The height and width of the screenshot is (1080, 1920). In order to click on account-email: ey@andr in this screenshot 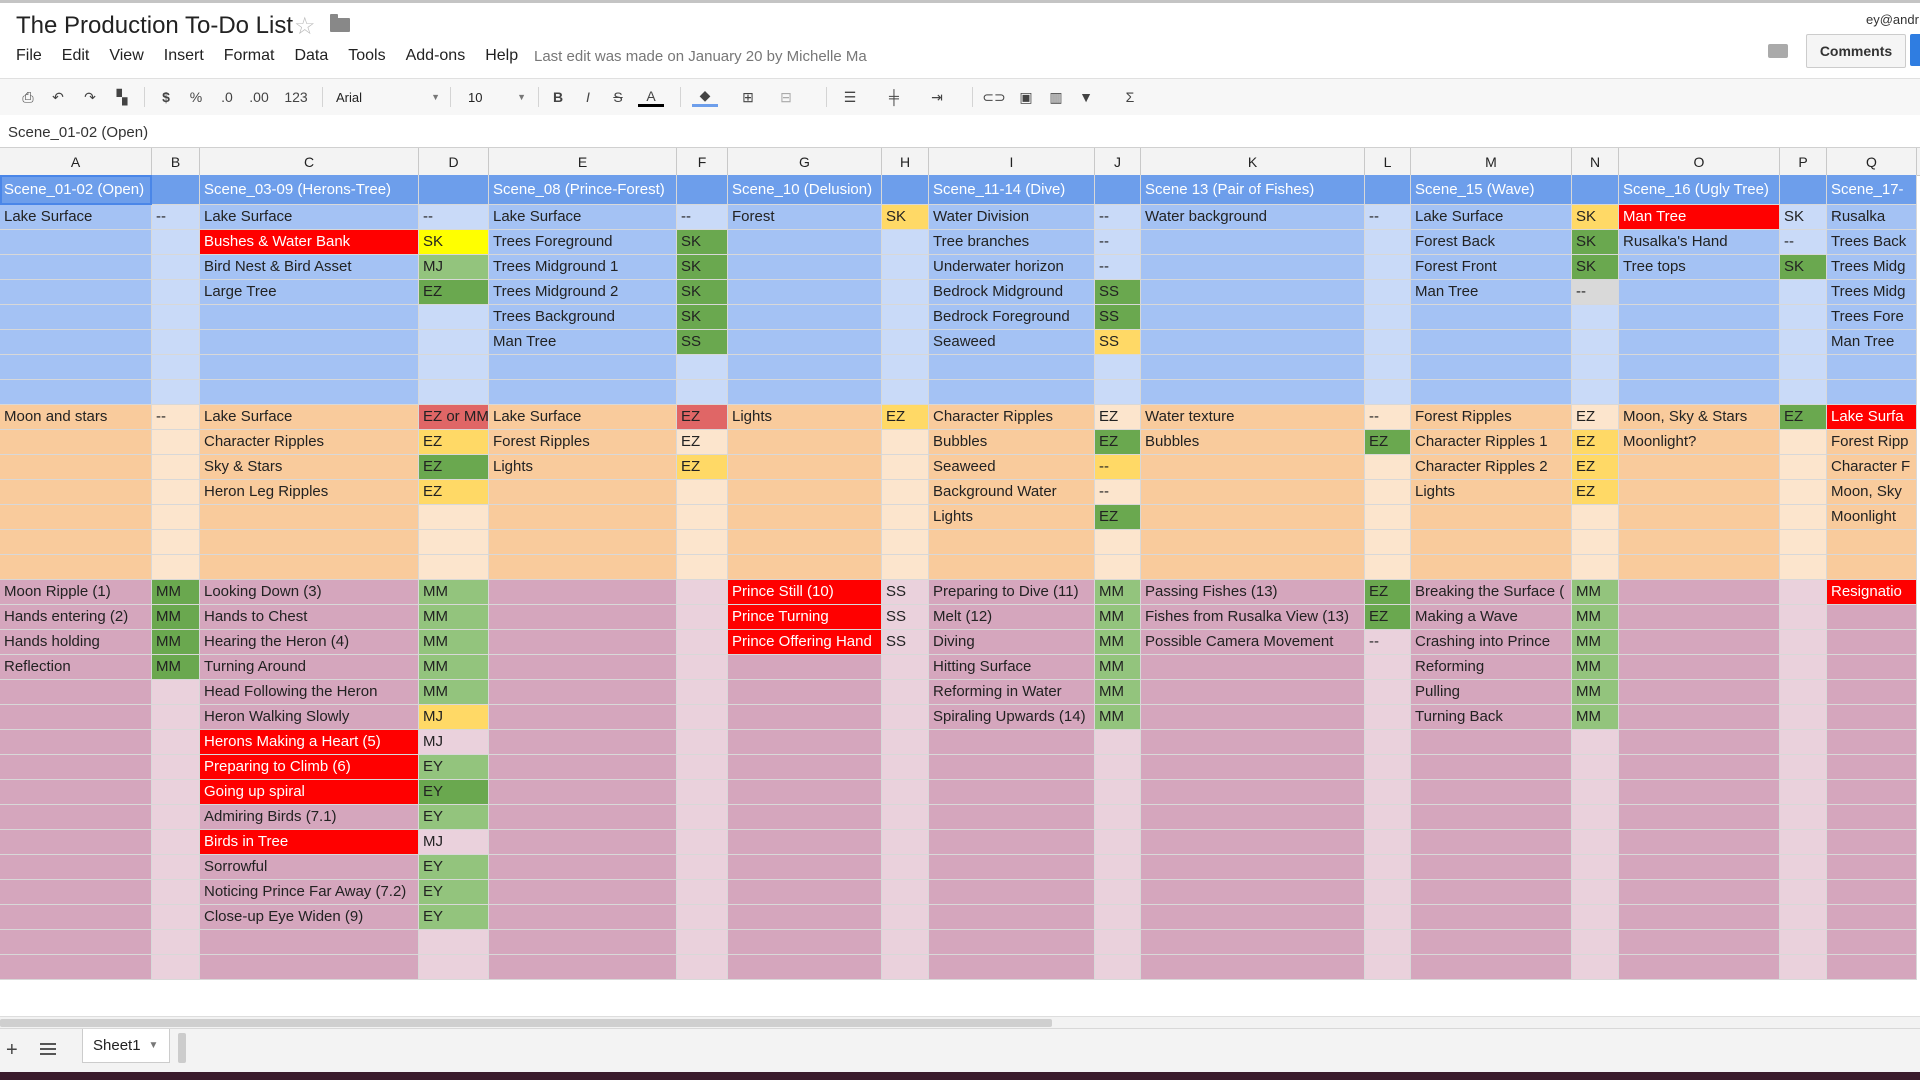, I will do `click(1892, 19)`.